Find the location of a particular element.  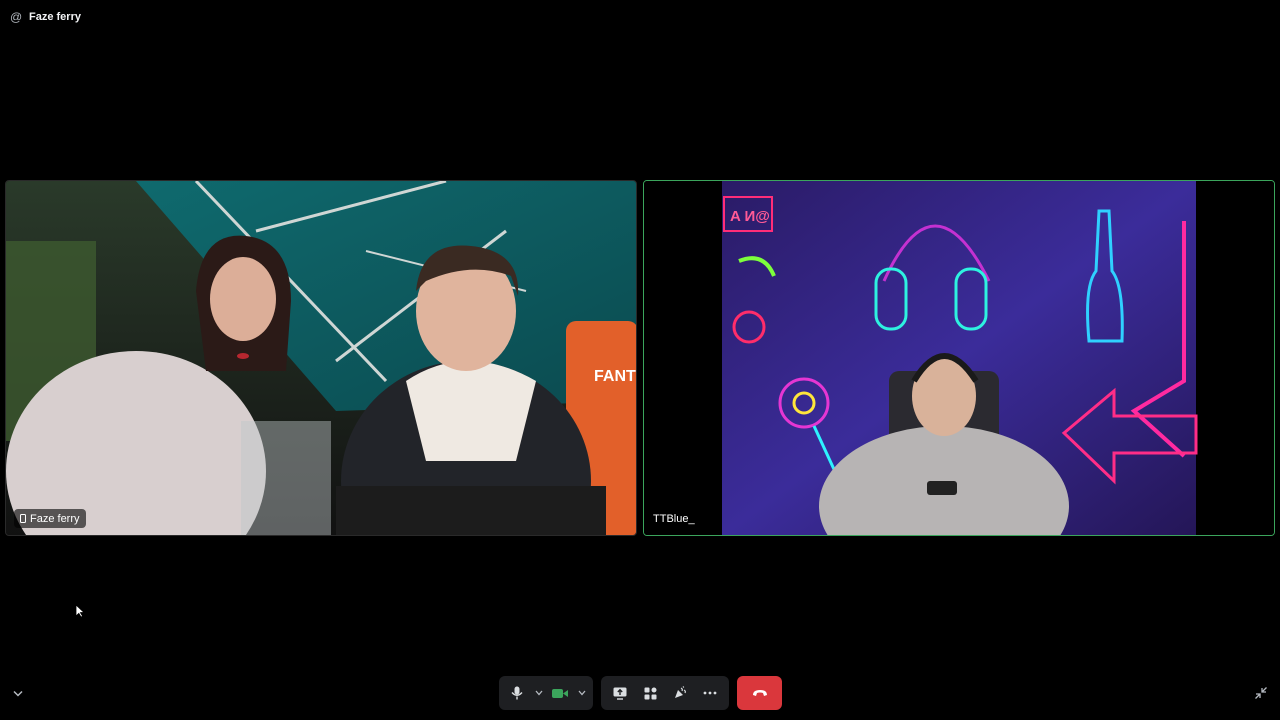

soundboard-icon is located at coordinates (680, 692).